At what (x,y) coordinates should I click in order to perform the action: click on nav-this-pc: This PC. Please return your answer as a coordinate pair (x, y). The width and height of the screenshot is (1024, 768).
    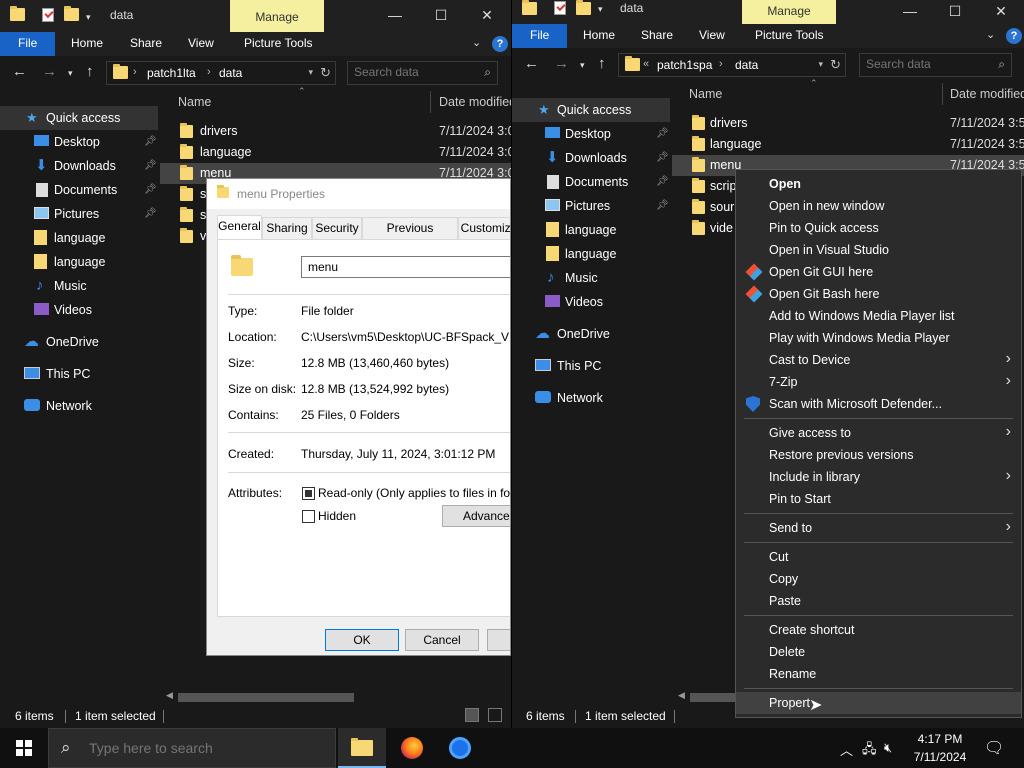
    Looking at the image, I should click on (591, 366).